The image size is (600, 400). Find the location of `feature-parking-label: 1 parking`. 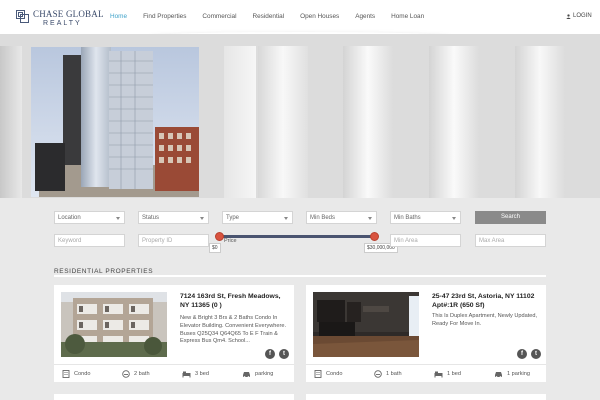

feature-parking-label: 1 parking is located at coordinates (519, 373).